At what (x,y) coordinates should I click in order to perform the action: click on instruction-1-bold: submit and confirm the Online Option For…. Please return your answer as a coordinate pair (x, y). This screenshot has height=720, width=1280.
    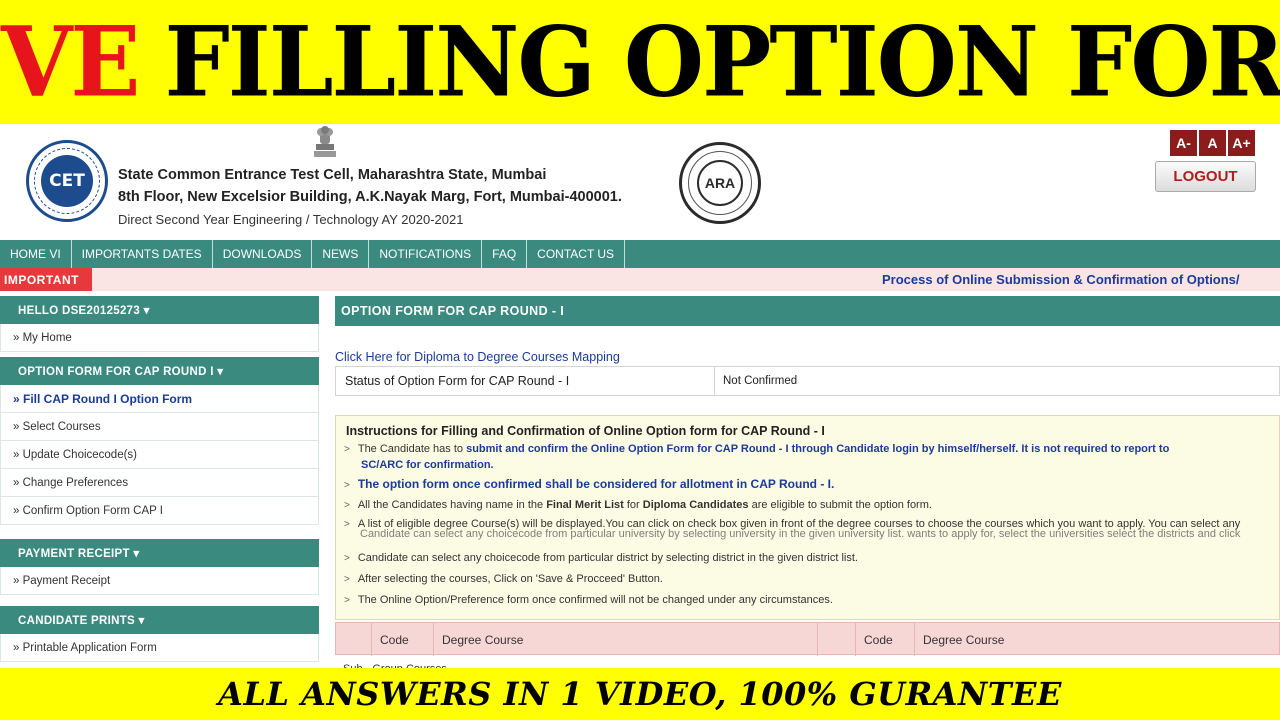
    Looking at the image, I should click on (818, 449).